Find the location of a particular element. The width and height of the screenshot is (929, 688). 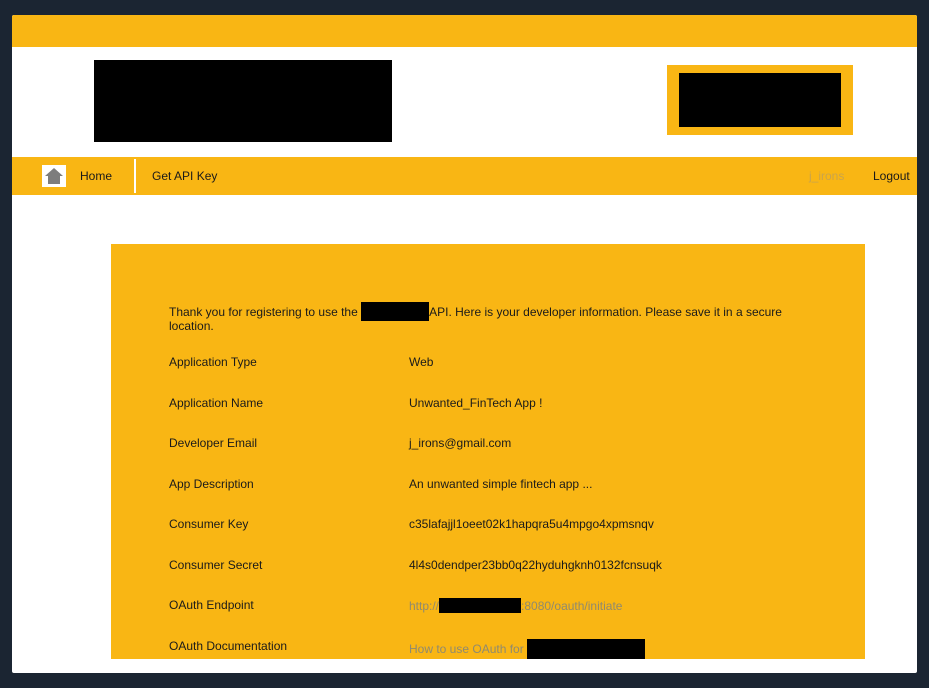

app-description-label: App Description is located at coordinates (211, 484).